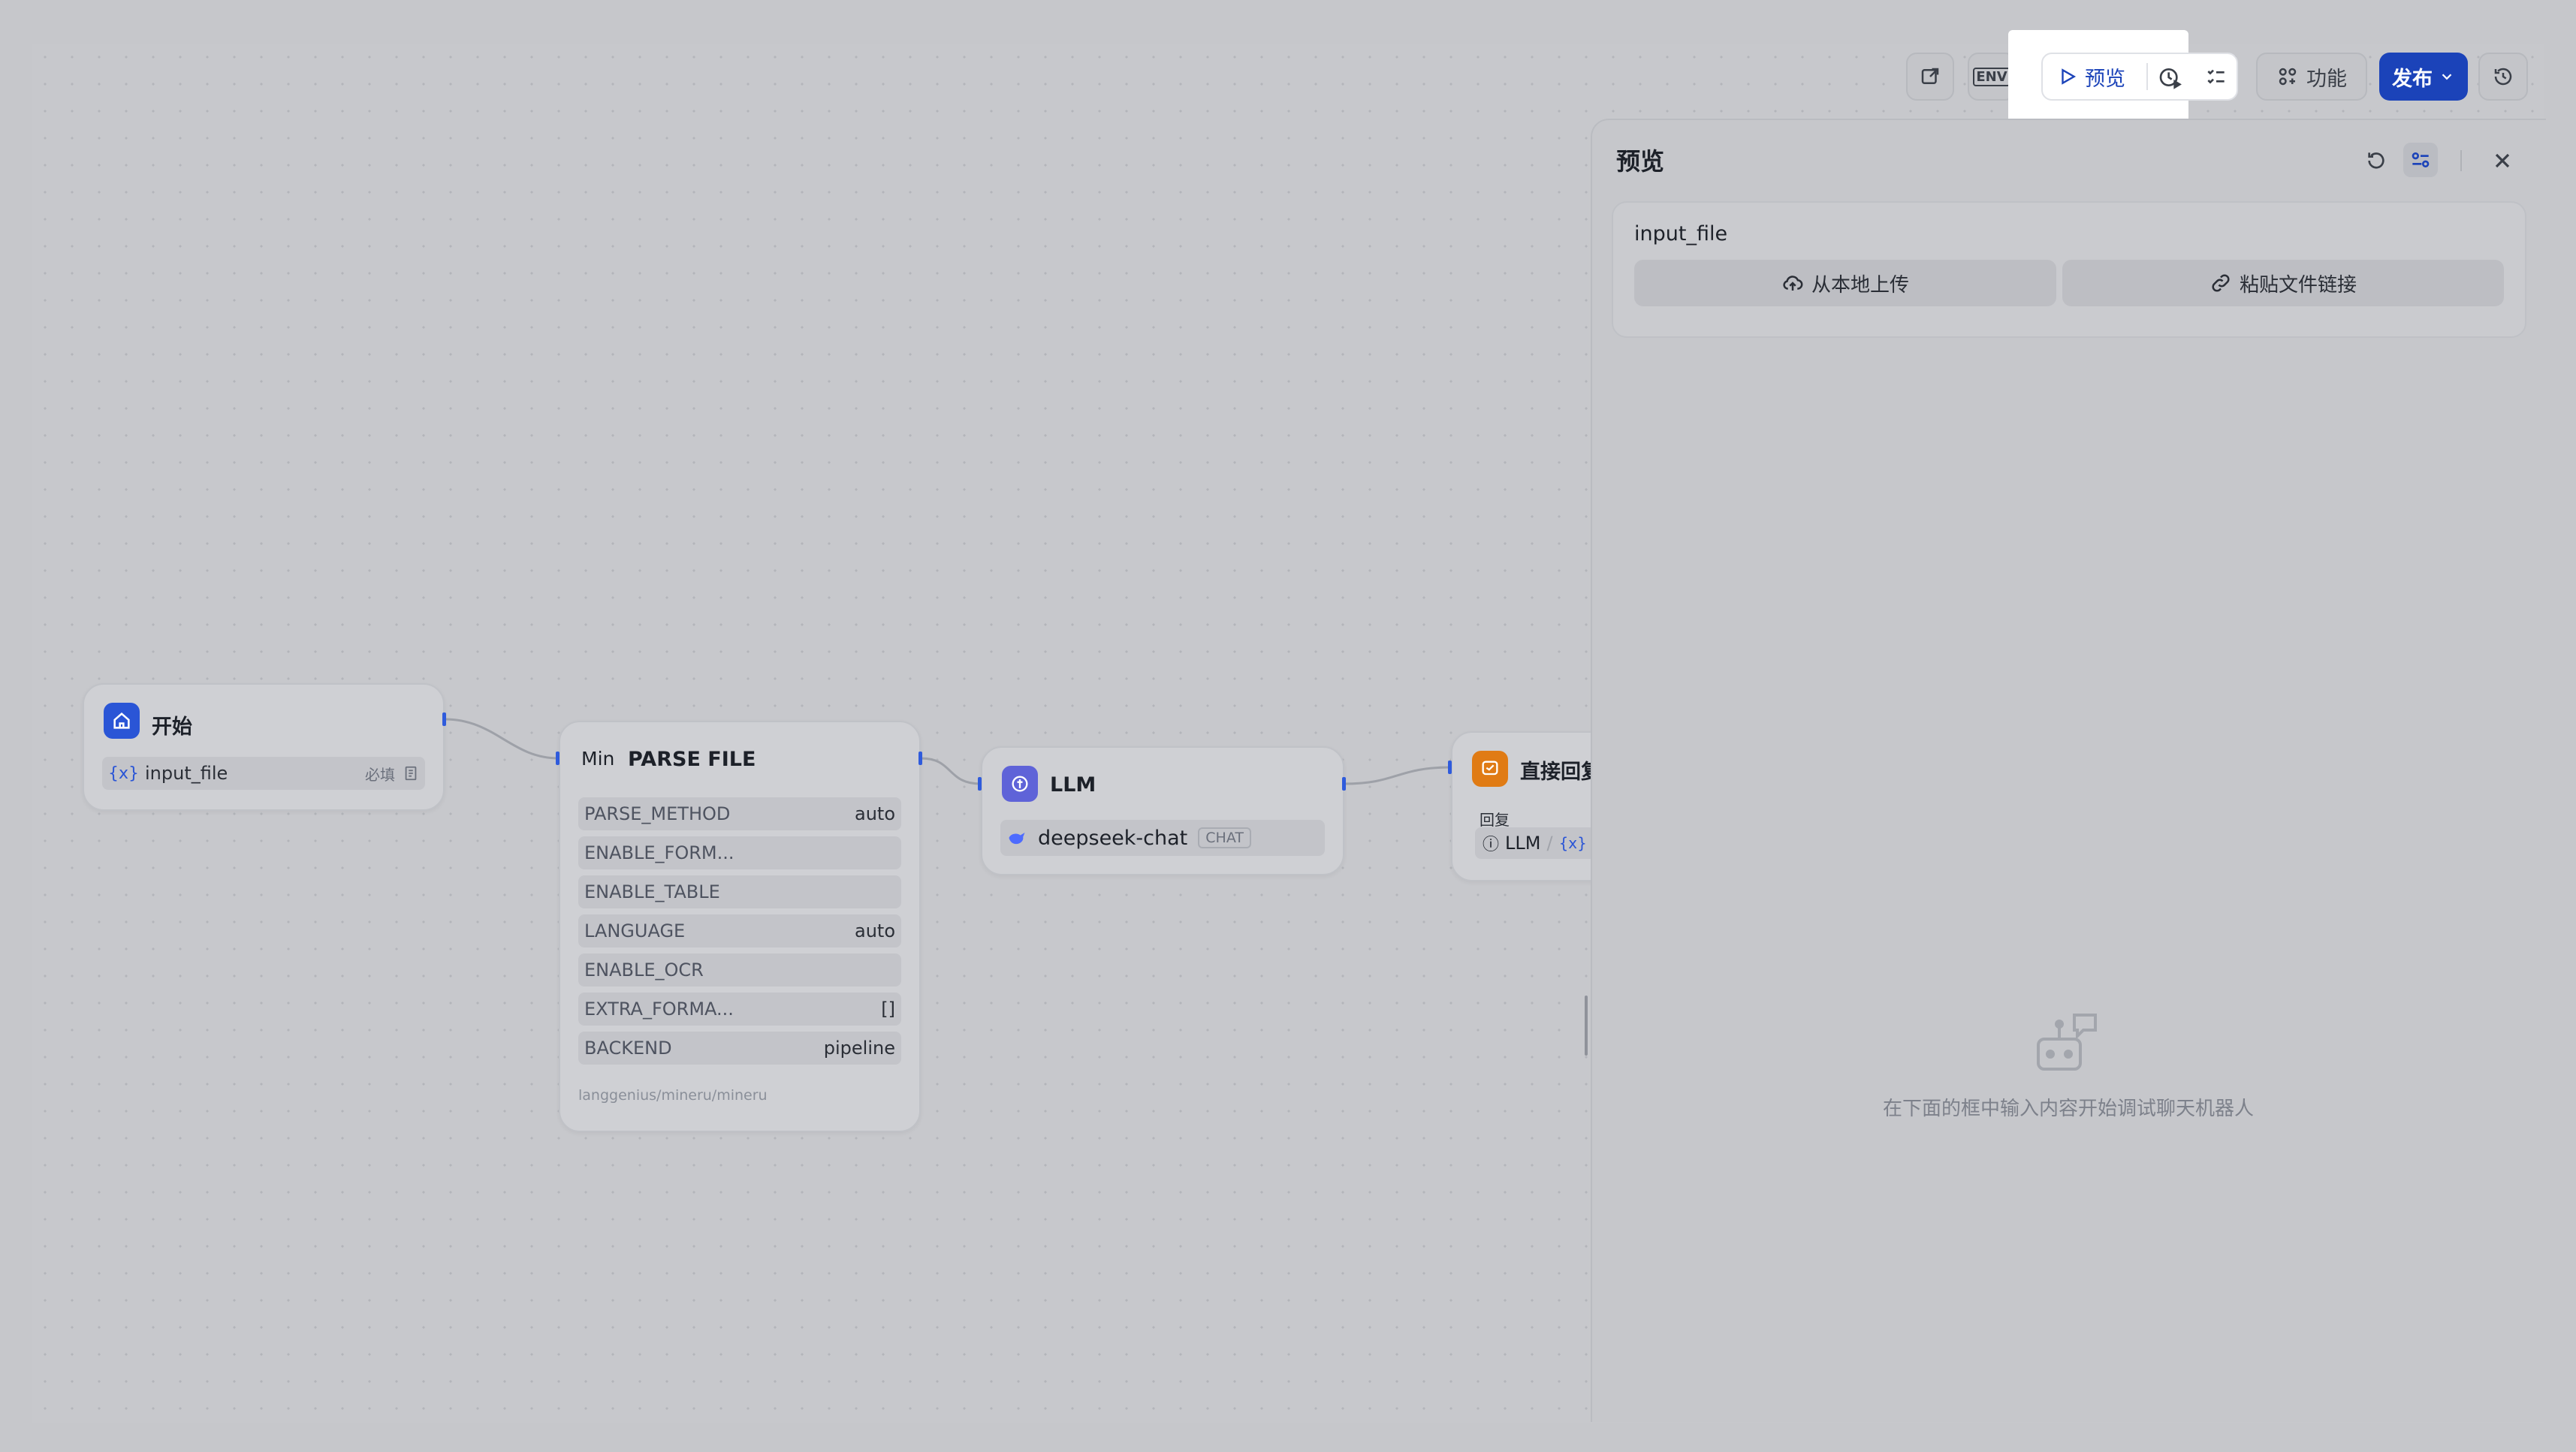 This screenshot has width=2576, height=1452. What do you see at coordinates (264, 747) in the screenshot?
I see `start-node: 开始 {x} input_file 必填` at bounding box center [264, 747].